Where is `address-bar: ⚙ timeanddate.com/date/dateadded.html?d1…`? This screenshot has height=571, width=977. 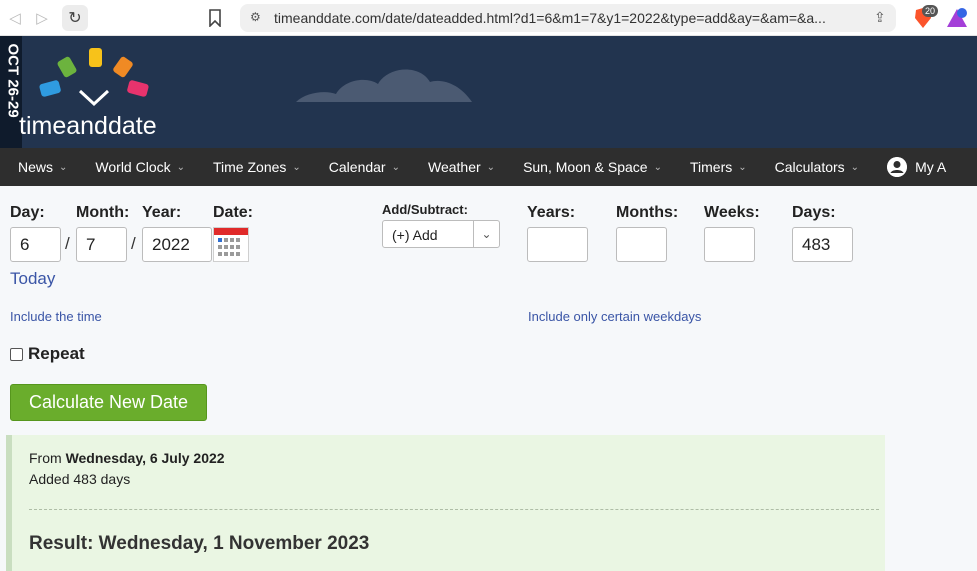
address-bar: ⚙ timeanddate.com/date/dateadded.html?d1… is located at coordinates (568, 18).